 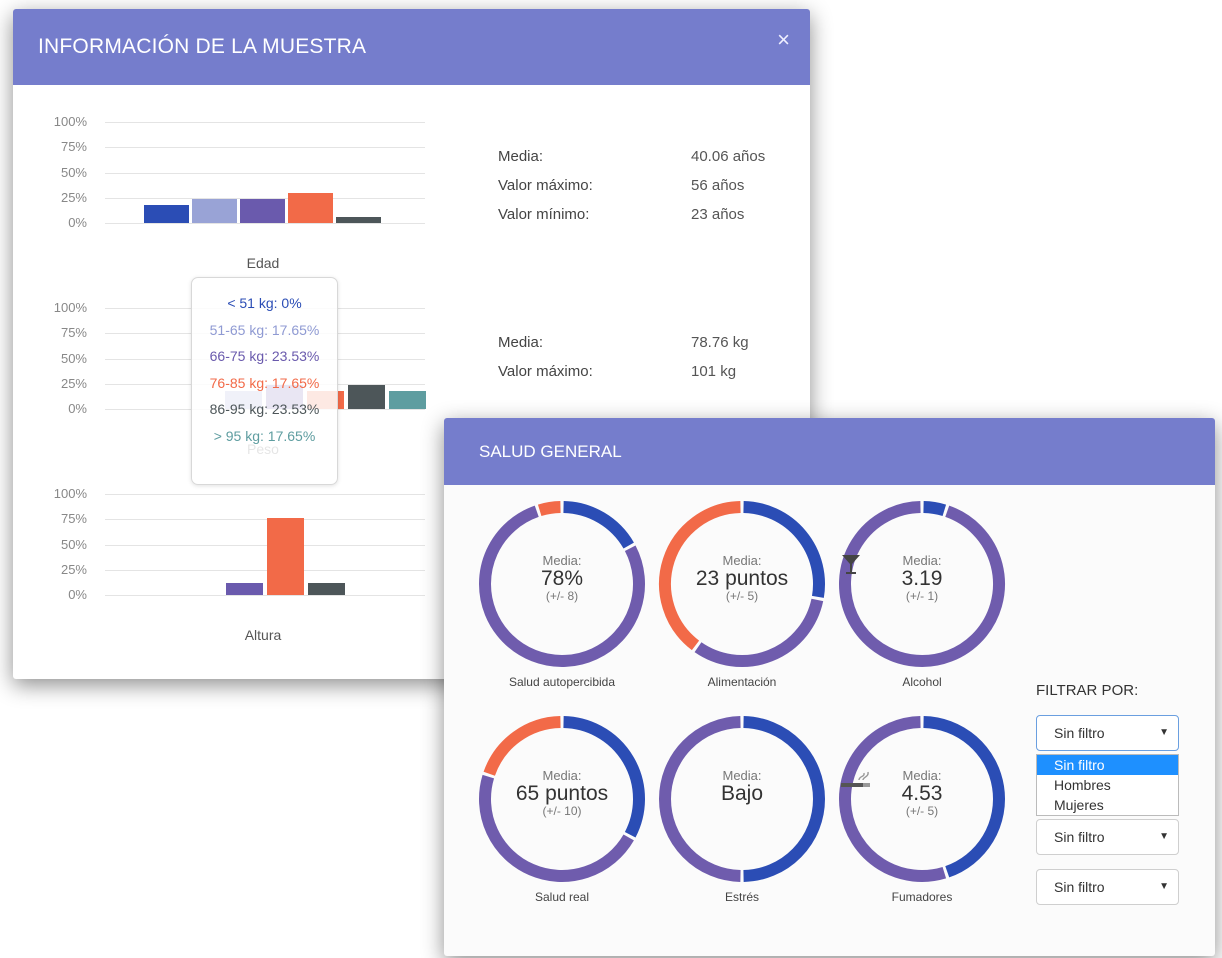 What do you see at coordinates (411, 47) in the screenshot?
I see `sample-info-header: INFORMACIÓN DE LA MUESTRA` at bounding box center [411, 47].